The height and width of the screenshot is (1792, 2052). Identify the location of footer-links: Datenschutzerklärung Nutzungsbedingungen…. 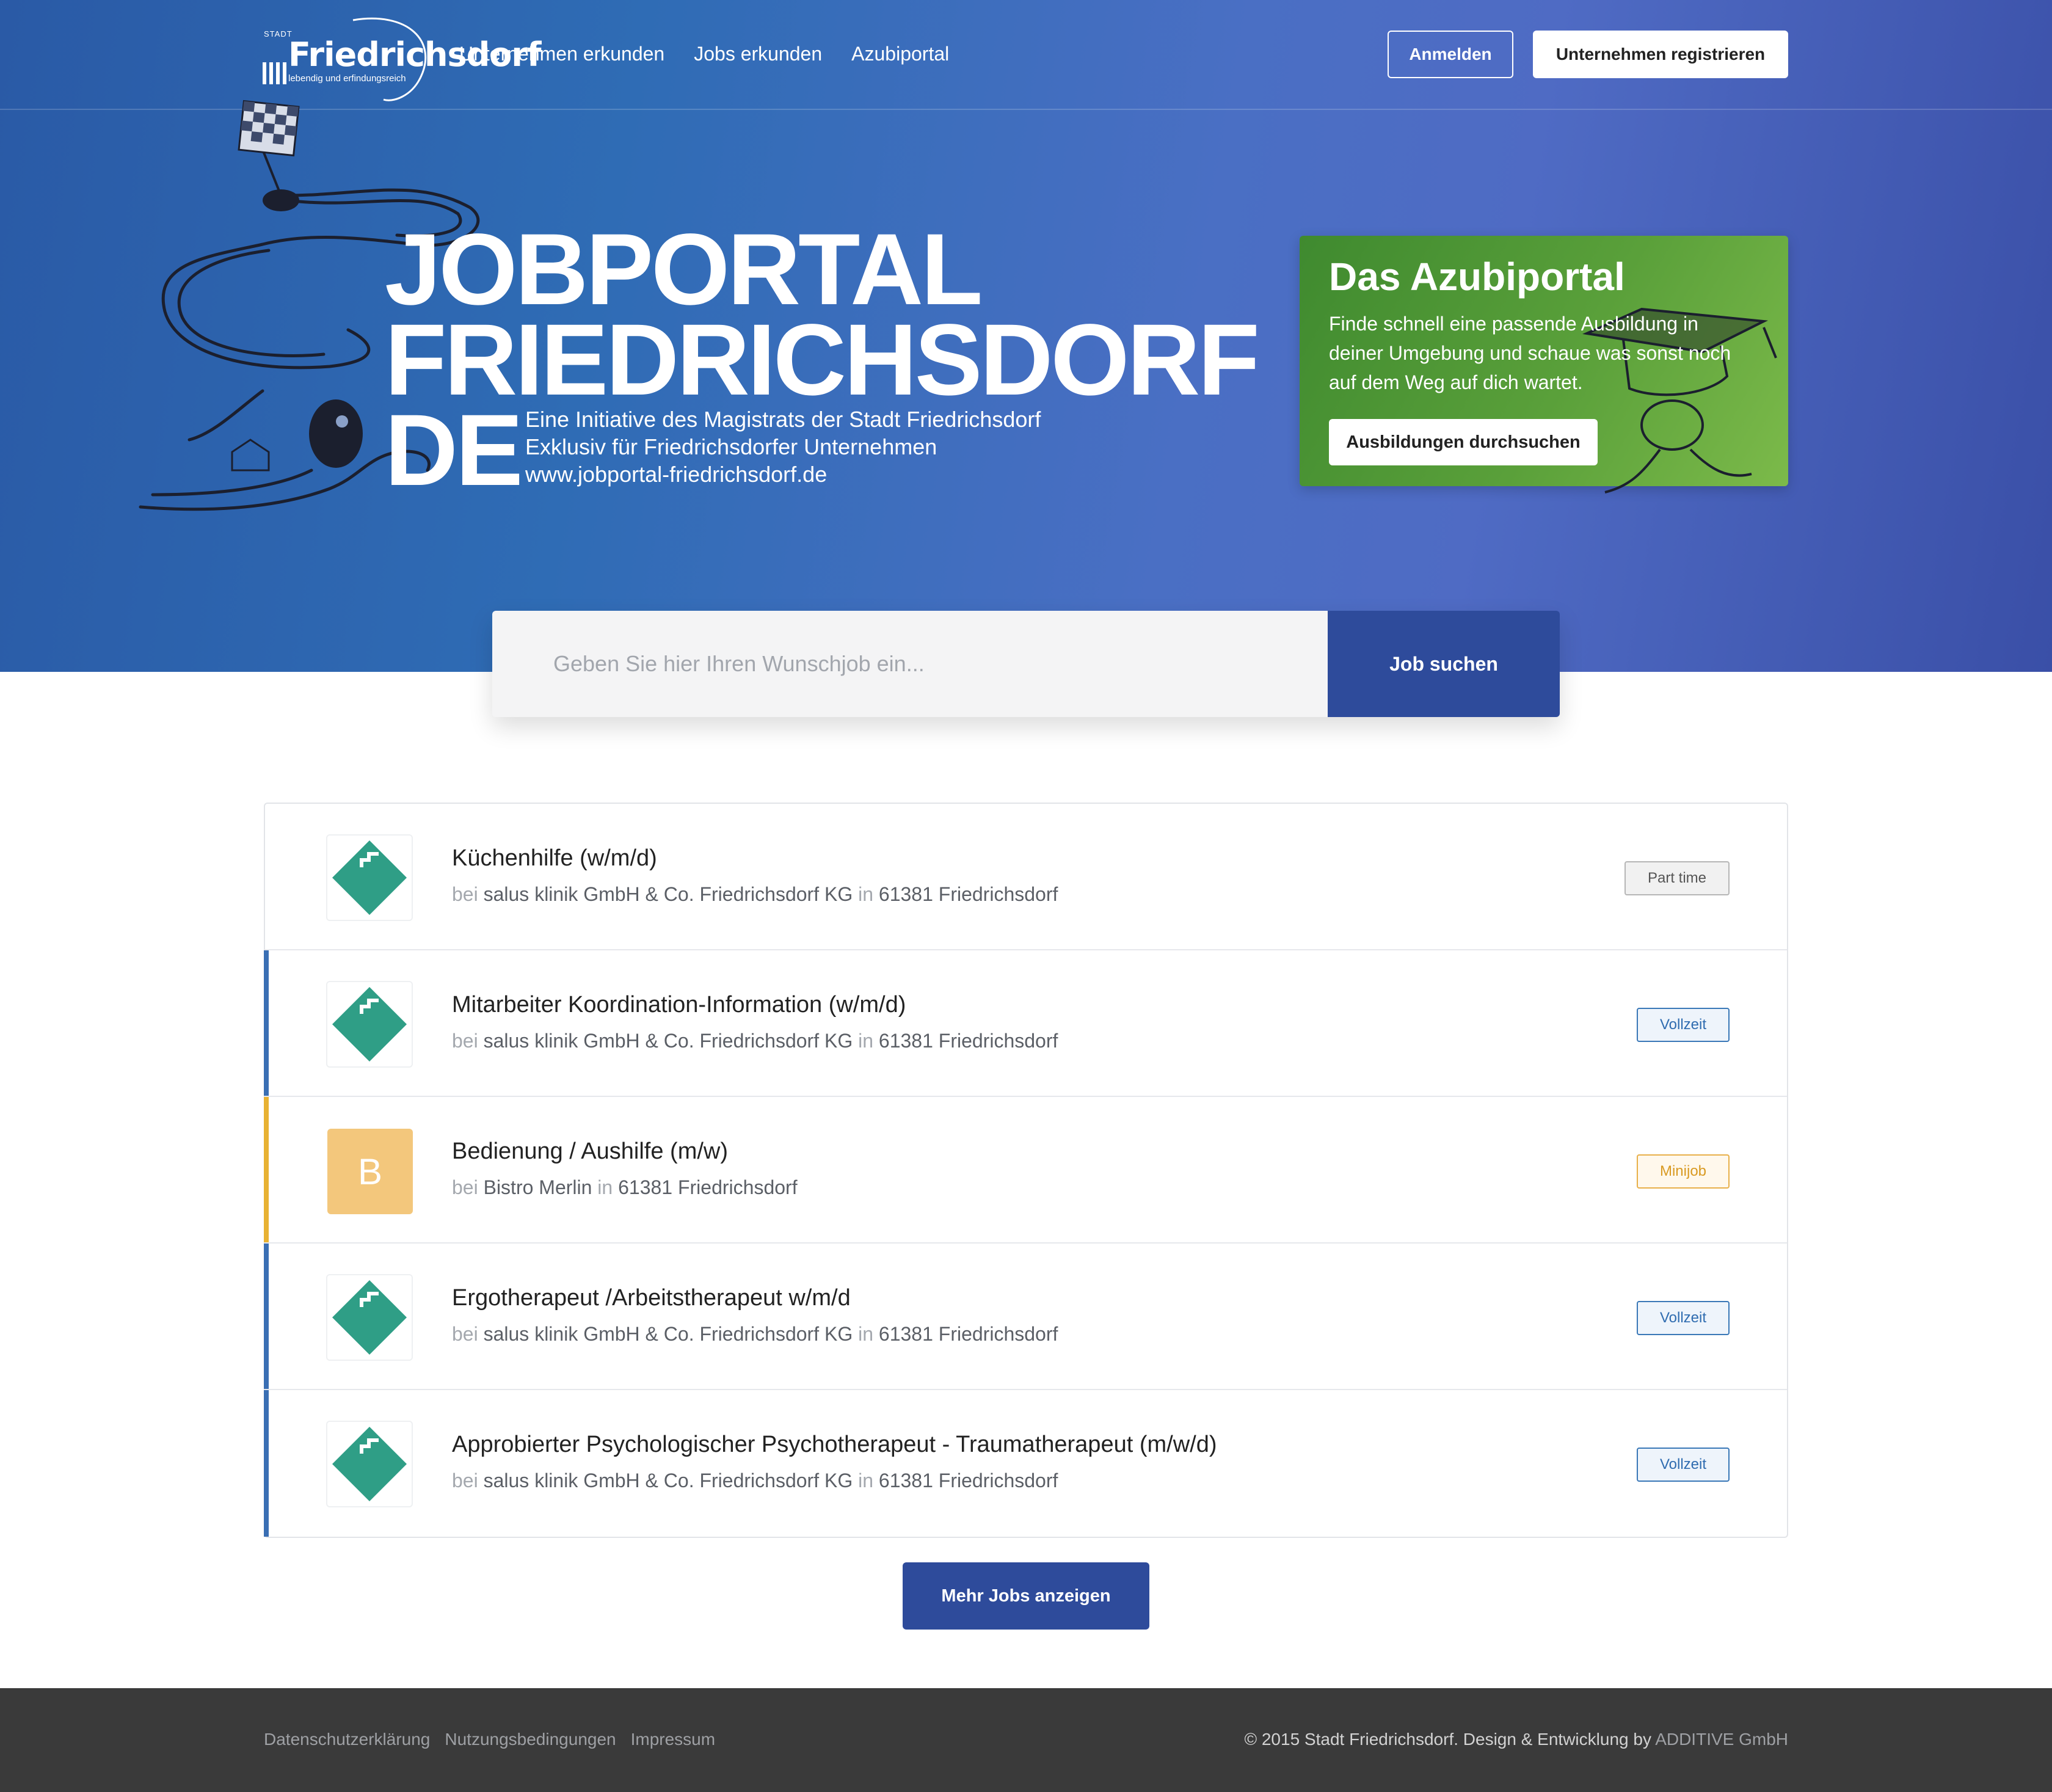
(489, 1739).